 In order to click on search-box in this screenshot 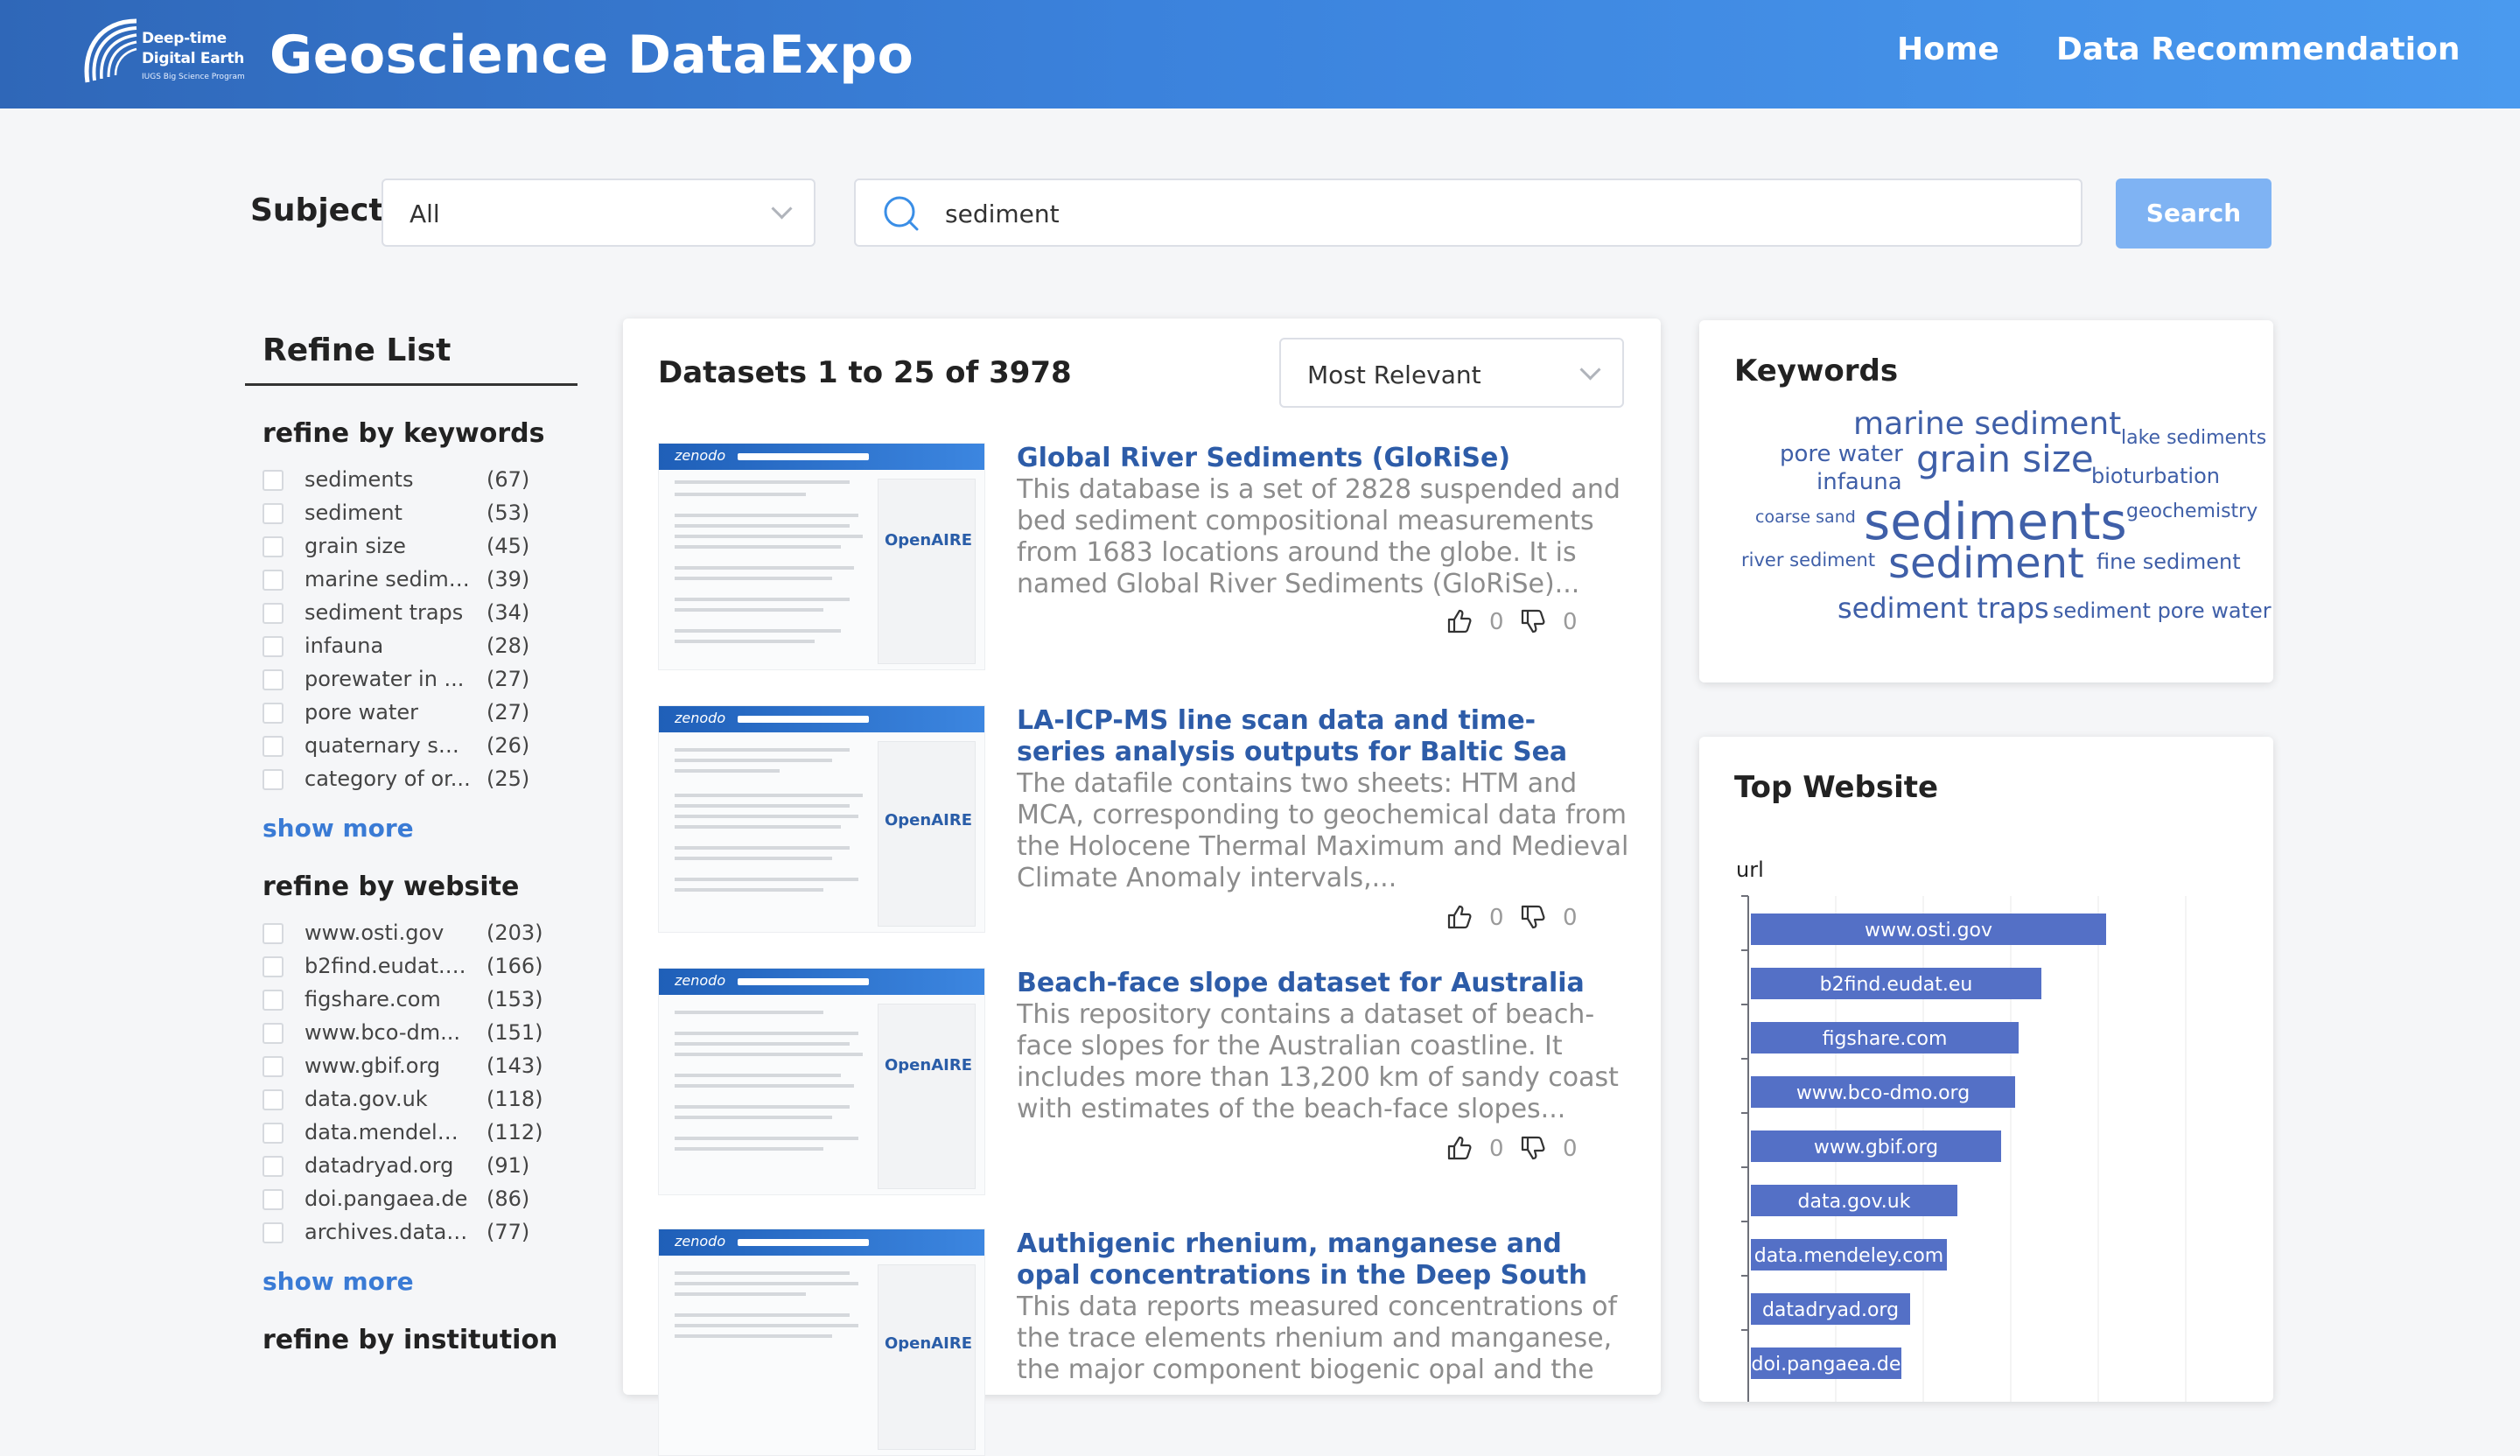, I will do `click(1468, 212)`.